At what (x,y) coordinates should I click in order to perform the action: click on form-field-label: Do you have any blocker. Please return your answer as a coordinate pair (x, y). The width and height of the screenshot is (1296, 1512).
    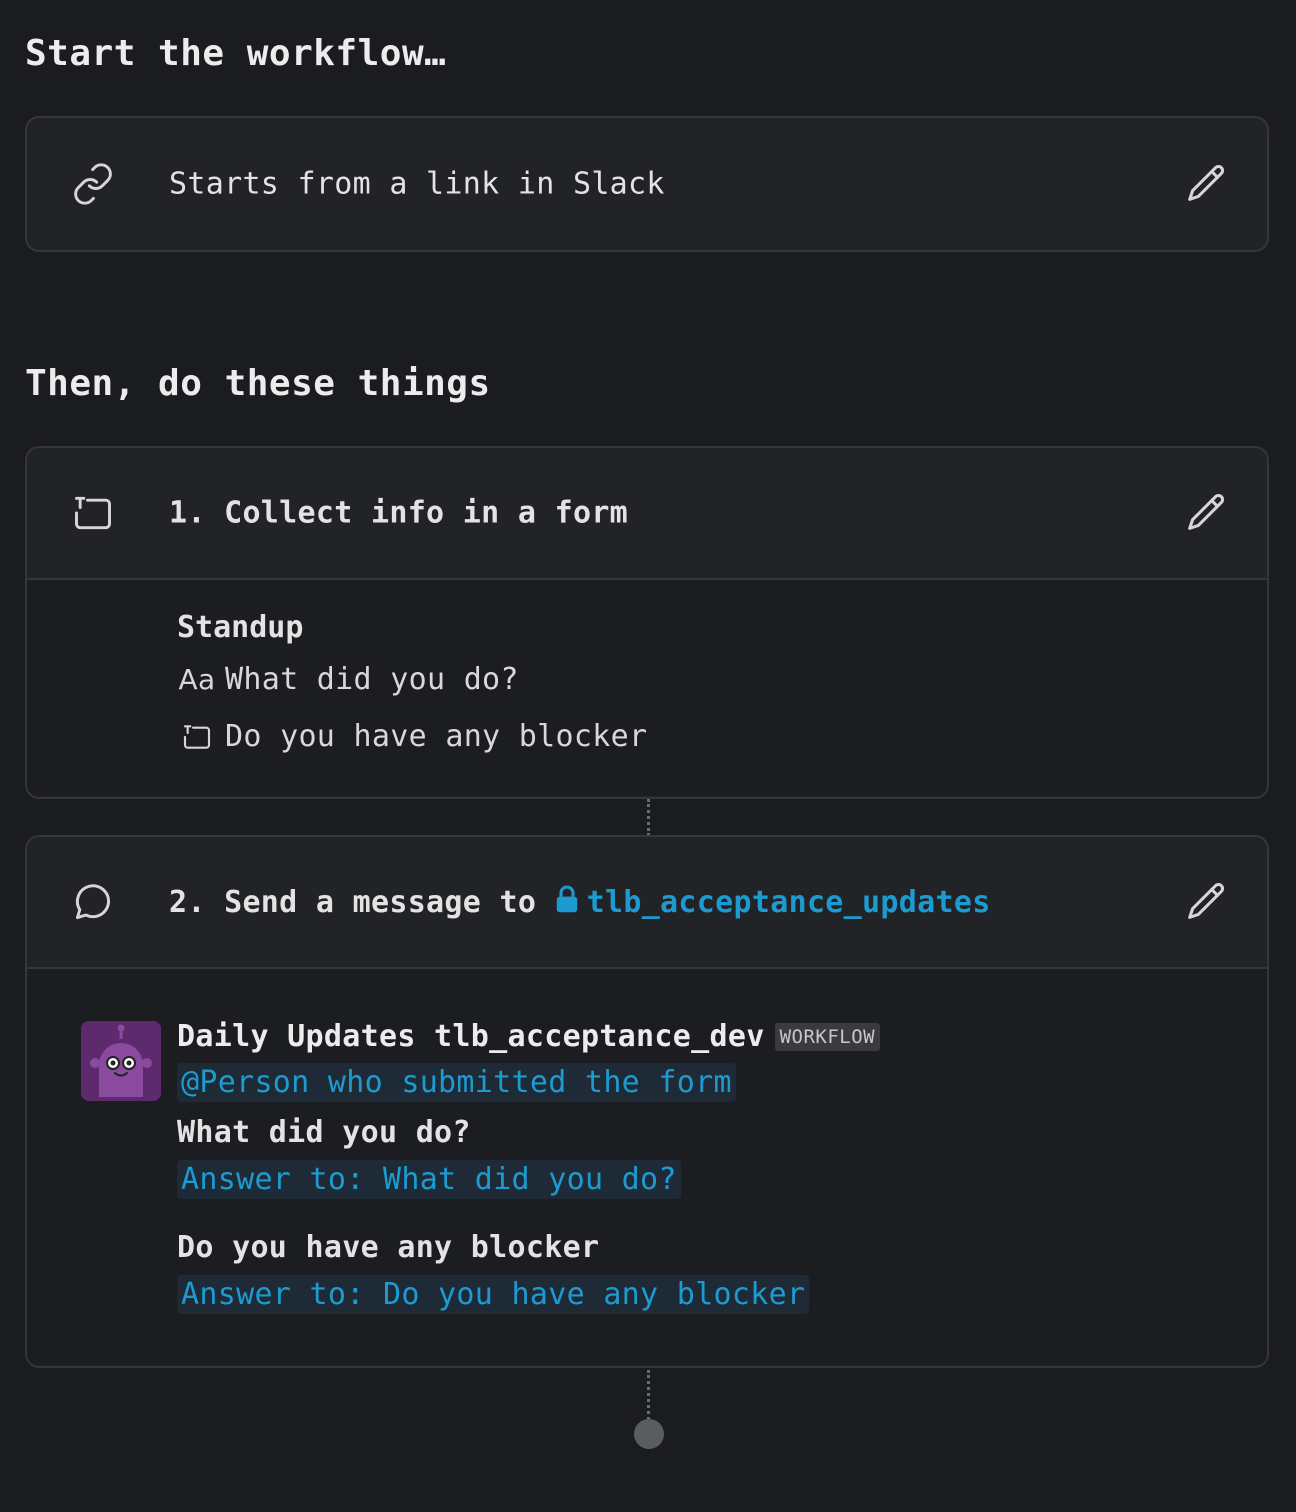
    Looking at the image, I should click on (436, 736).